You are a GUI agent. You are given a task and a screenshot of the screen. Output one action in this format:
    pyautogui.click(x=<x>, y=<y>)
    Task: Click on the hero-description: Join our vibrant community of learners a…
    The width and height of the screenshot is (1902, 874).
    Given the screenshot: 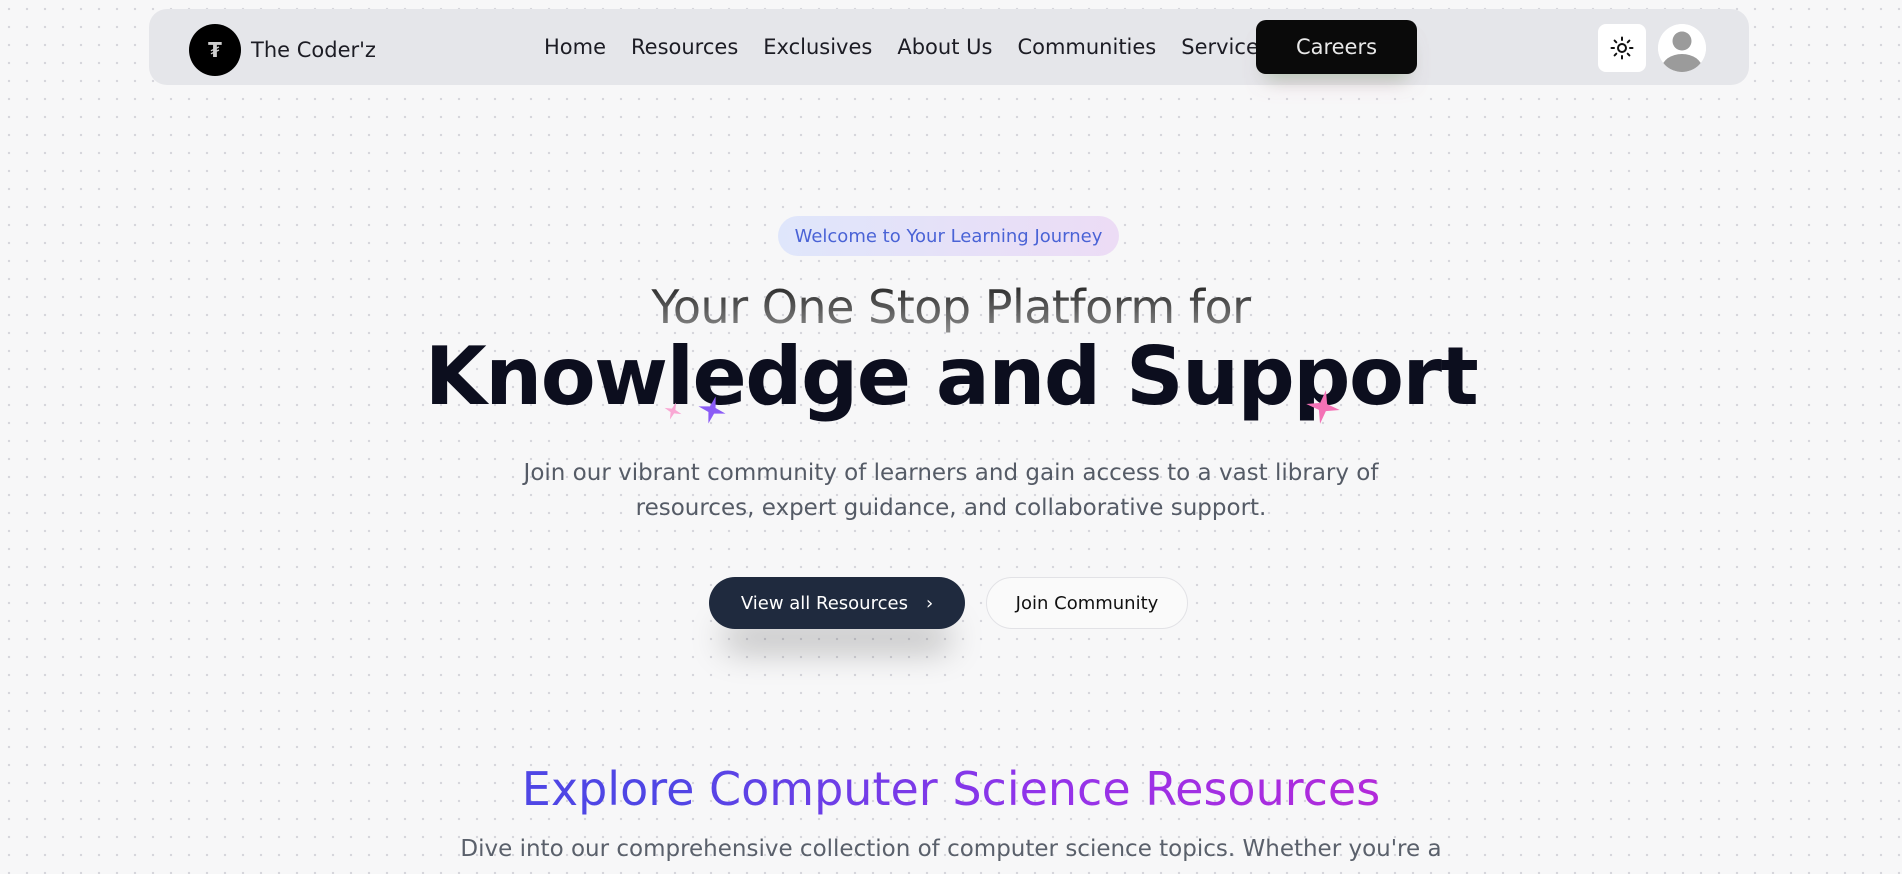 What is the action you would take?
    pyautogui.click(x=951, y=491)
    